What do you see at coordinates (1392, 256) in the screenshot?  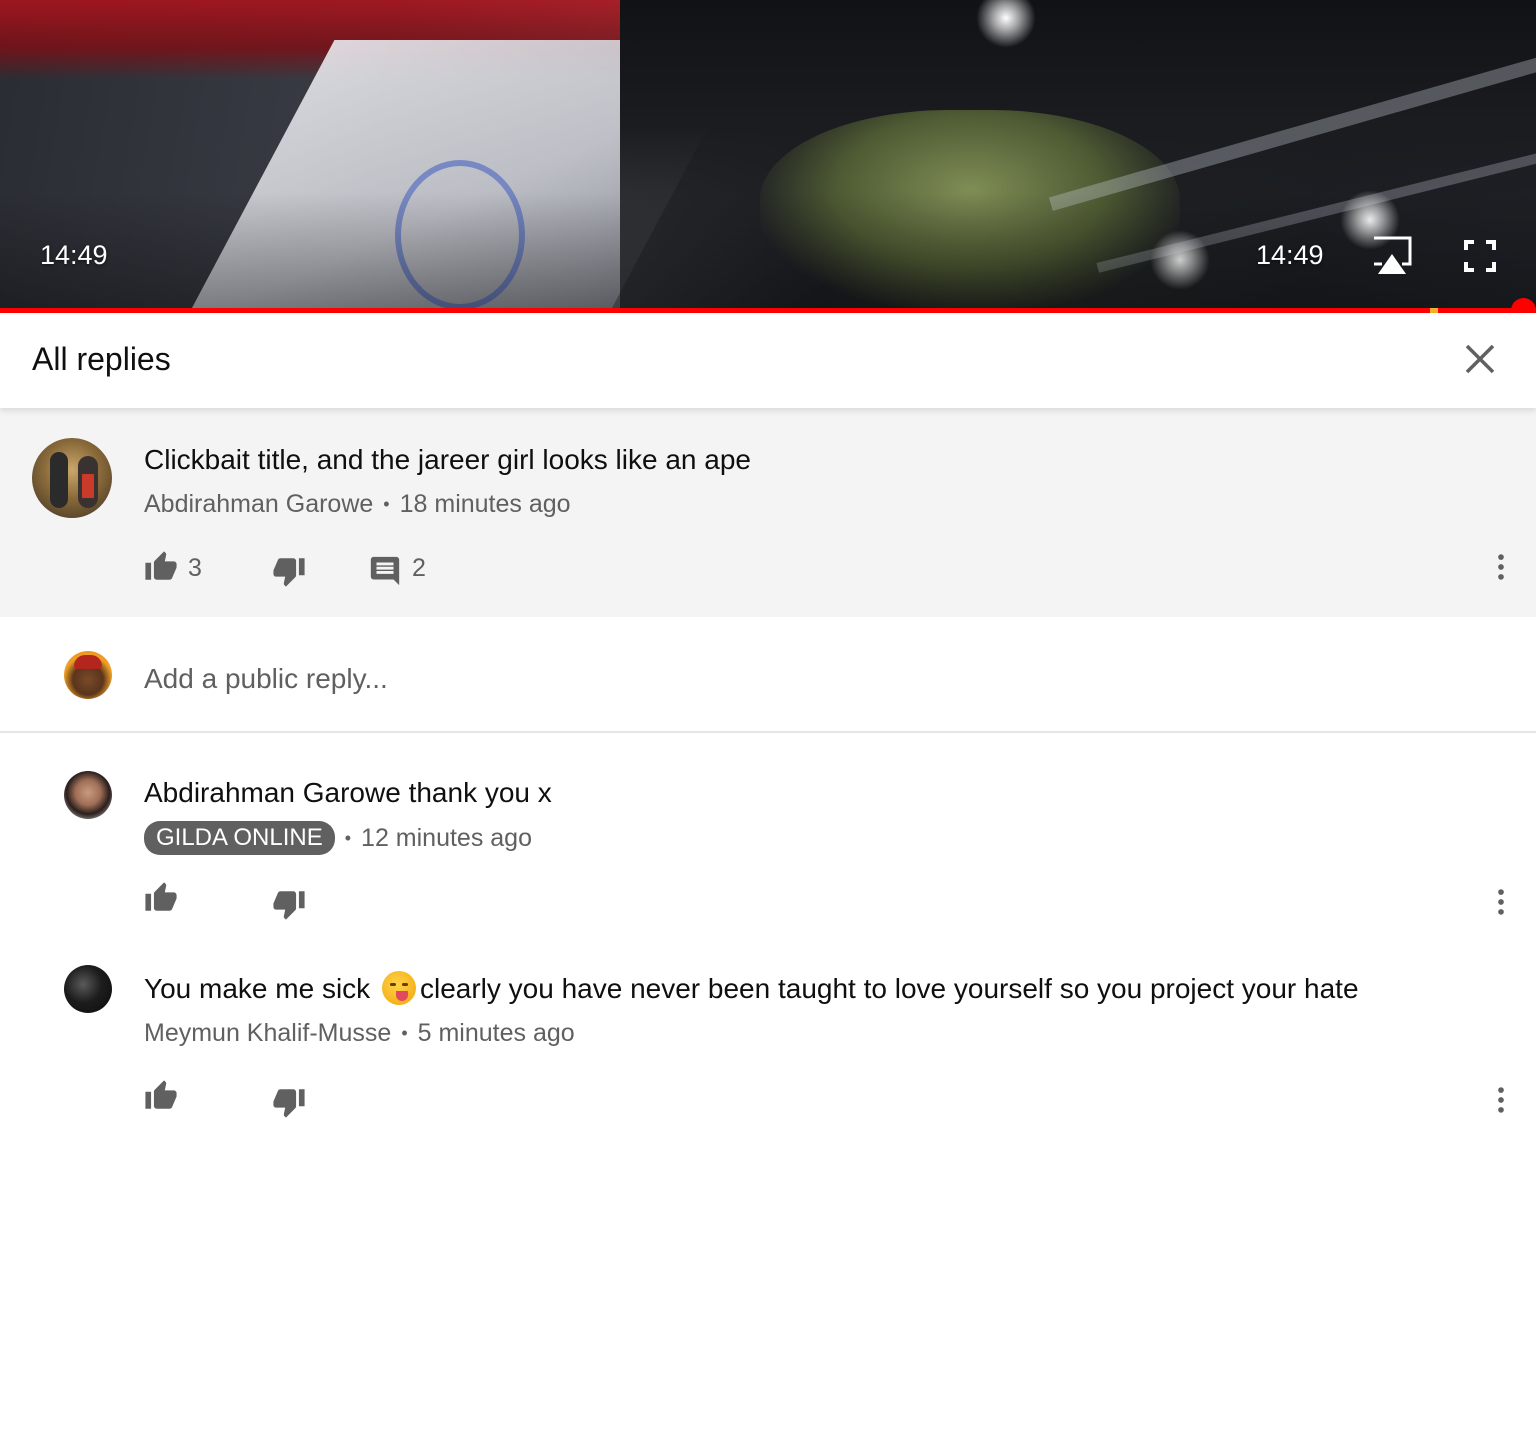 I see `airplay-icon` at bounding box center [1392, 256].